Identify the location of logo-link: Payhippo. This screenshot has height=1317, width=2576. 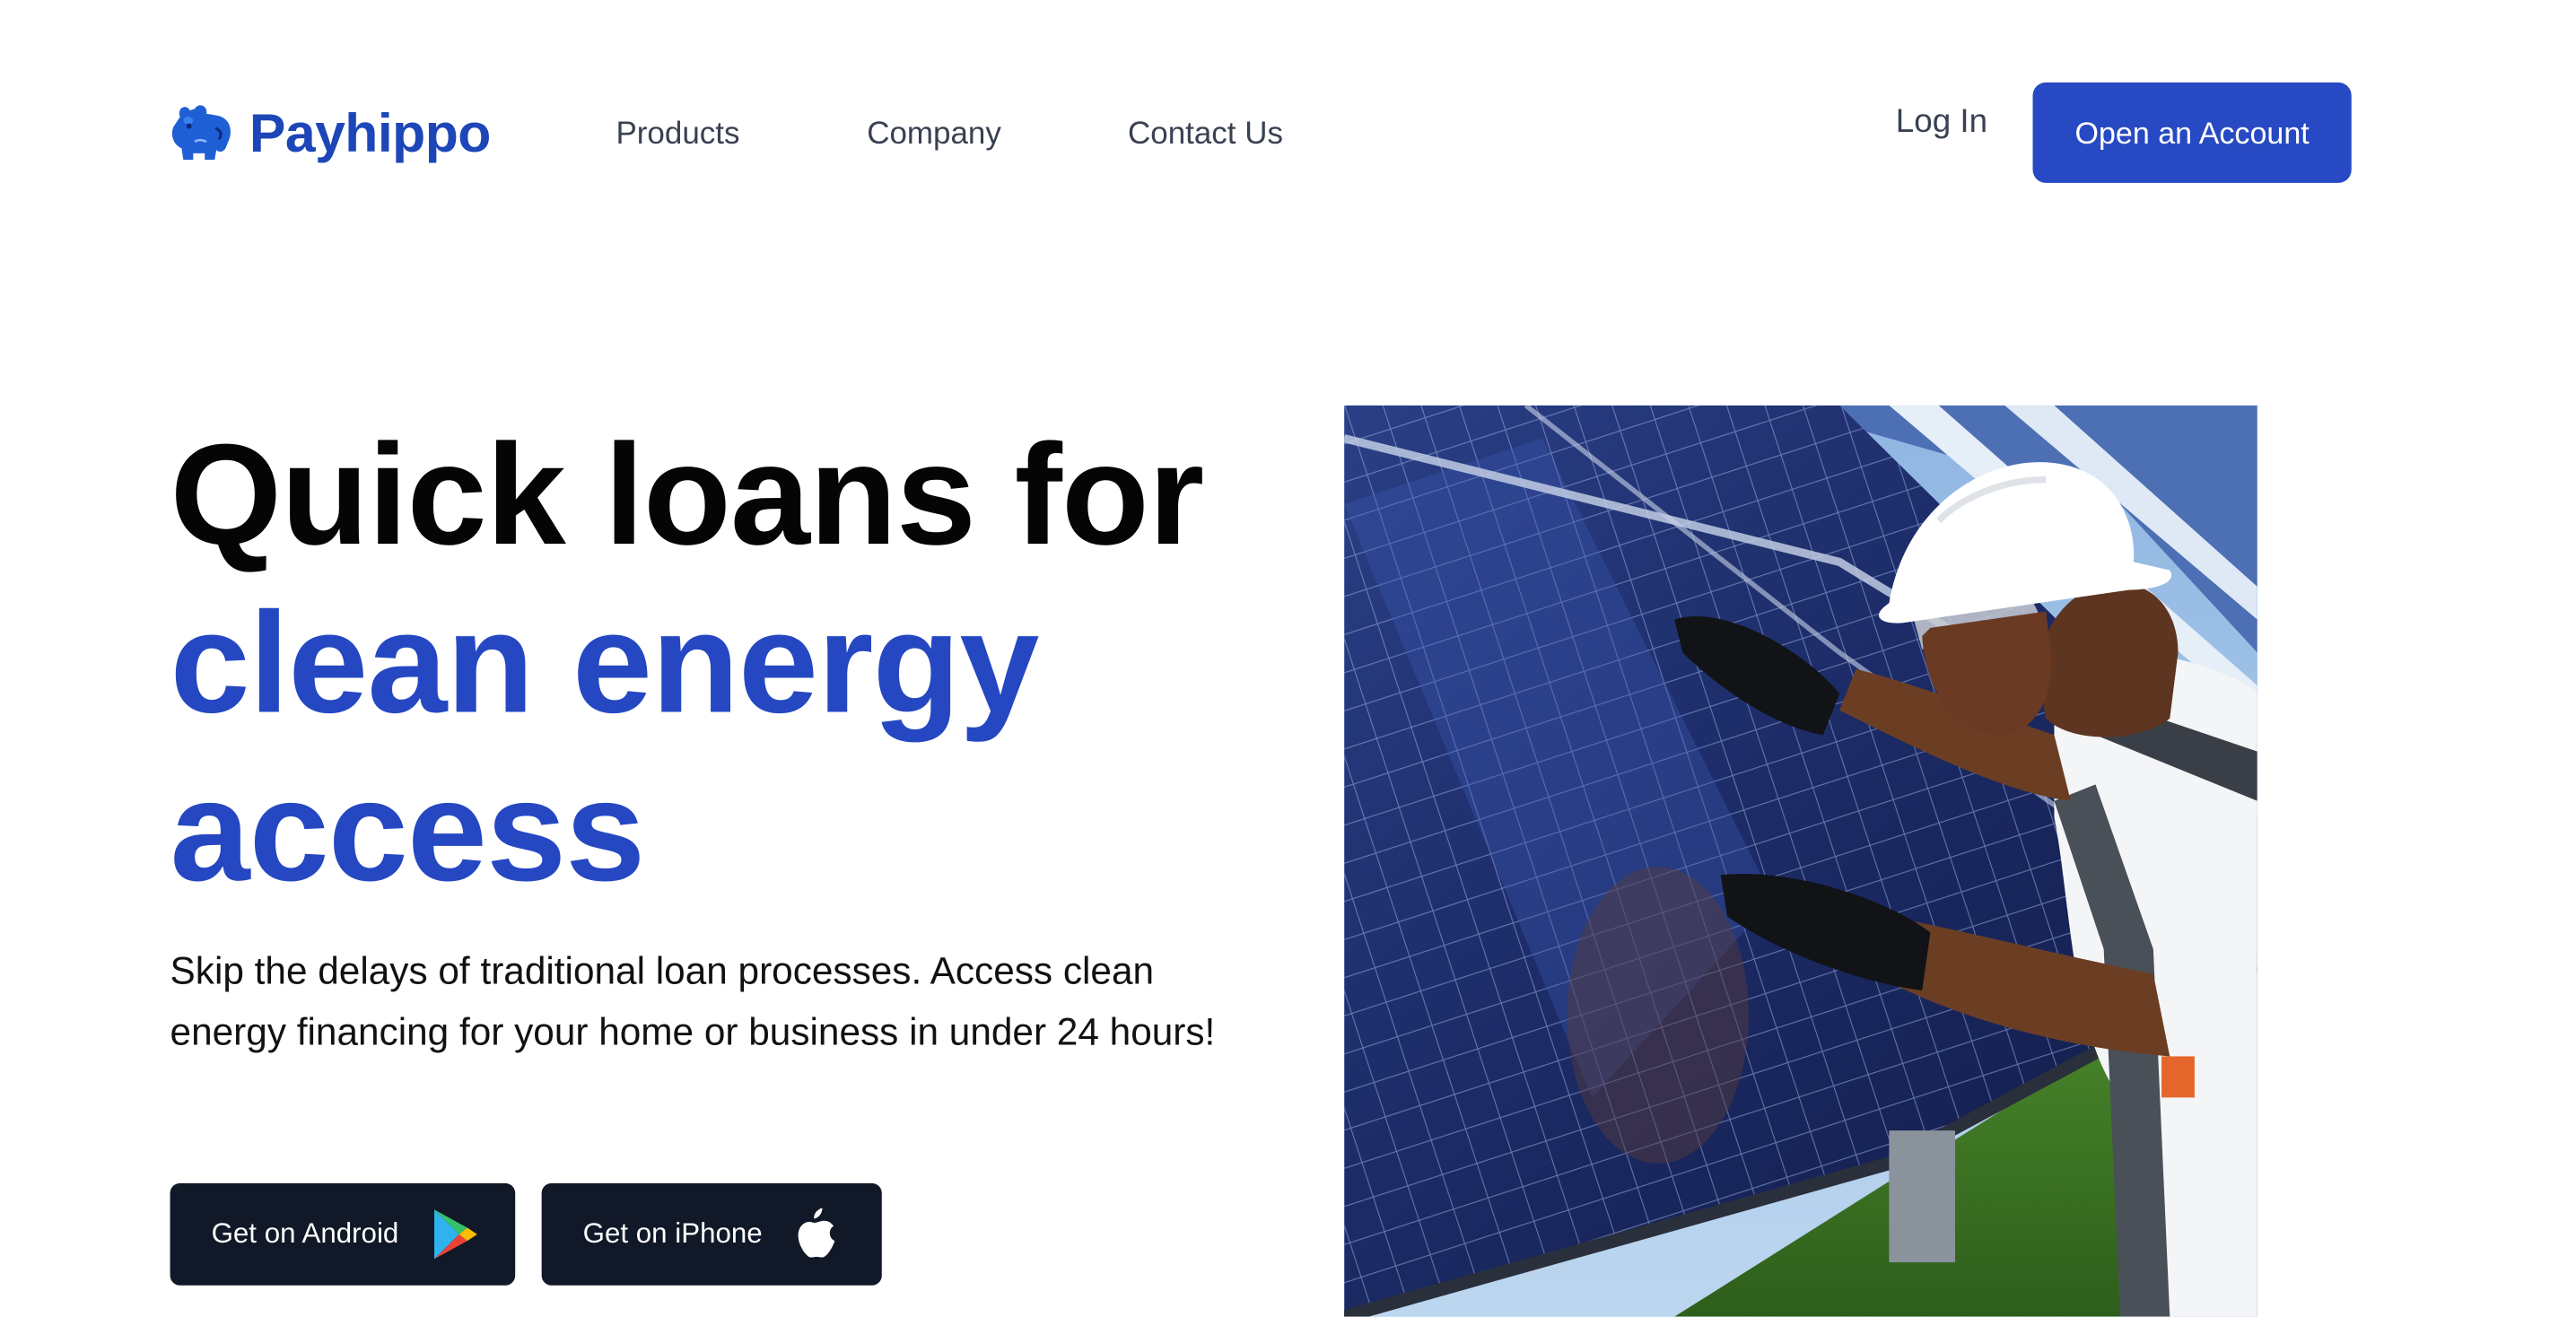
(331, 131).